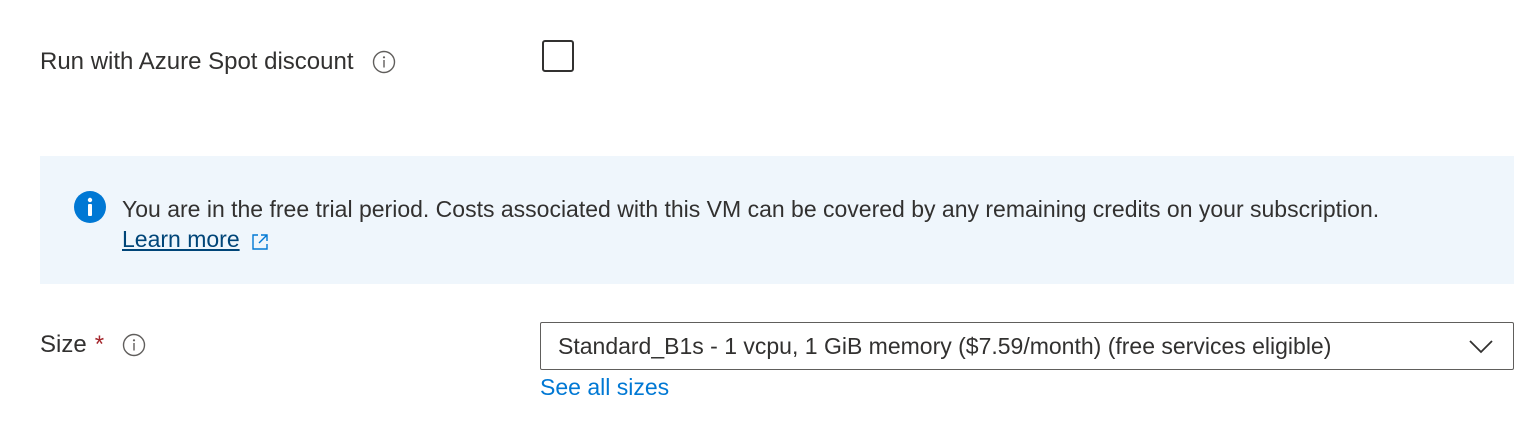 The height and width of the screenshot is (444, 1534). Describe the element at coordinates (197, 61) in the screenshot. I see `spot-discount-label: Run with Azure Spot discount` at that location.